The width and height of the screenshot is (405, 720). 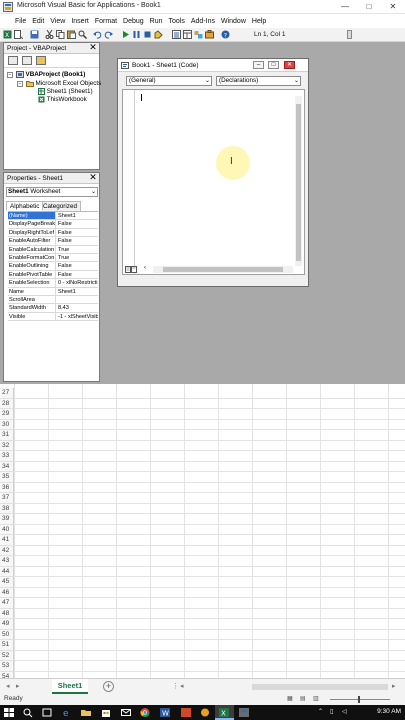 What do you see at coordinates (7, 477) in the screenshot?
I see `row-header: 35` at bounding box center [7, 477].